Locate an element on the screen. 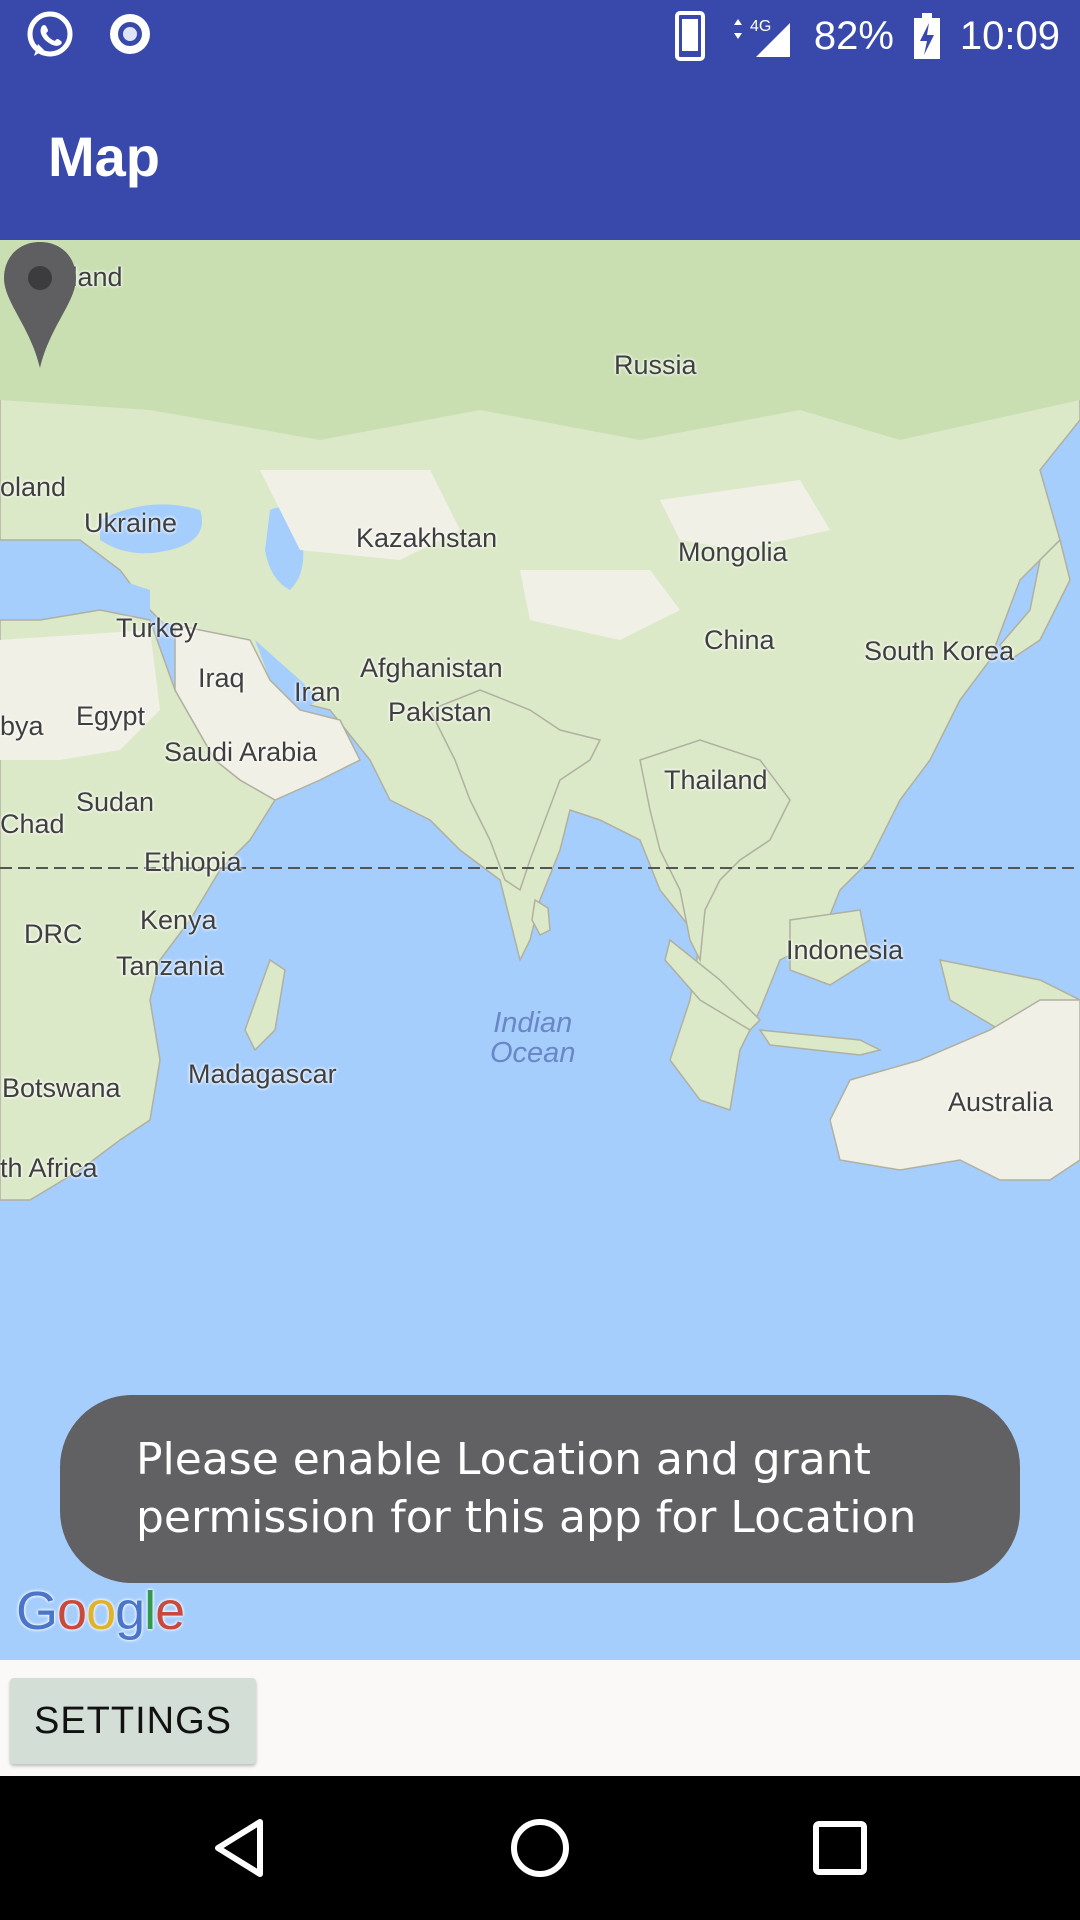 This screenshot has width=1080, height=1920. label-kenya: Kenya is located at coordinates (178, 920).